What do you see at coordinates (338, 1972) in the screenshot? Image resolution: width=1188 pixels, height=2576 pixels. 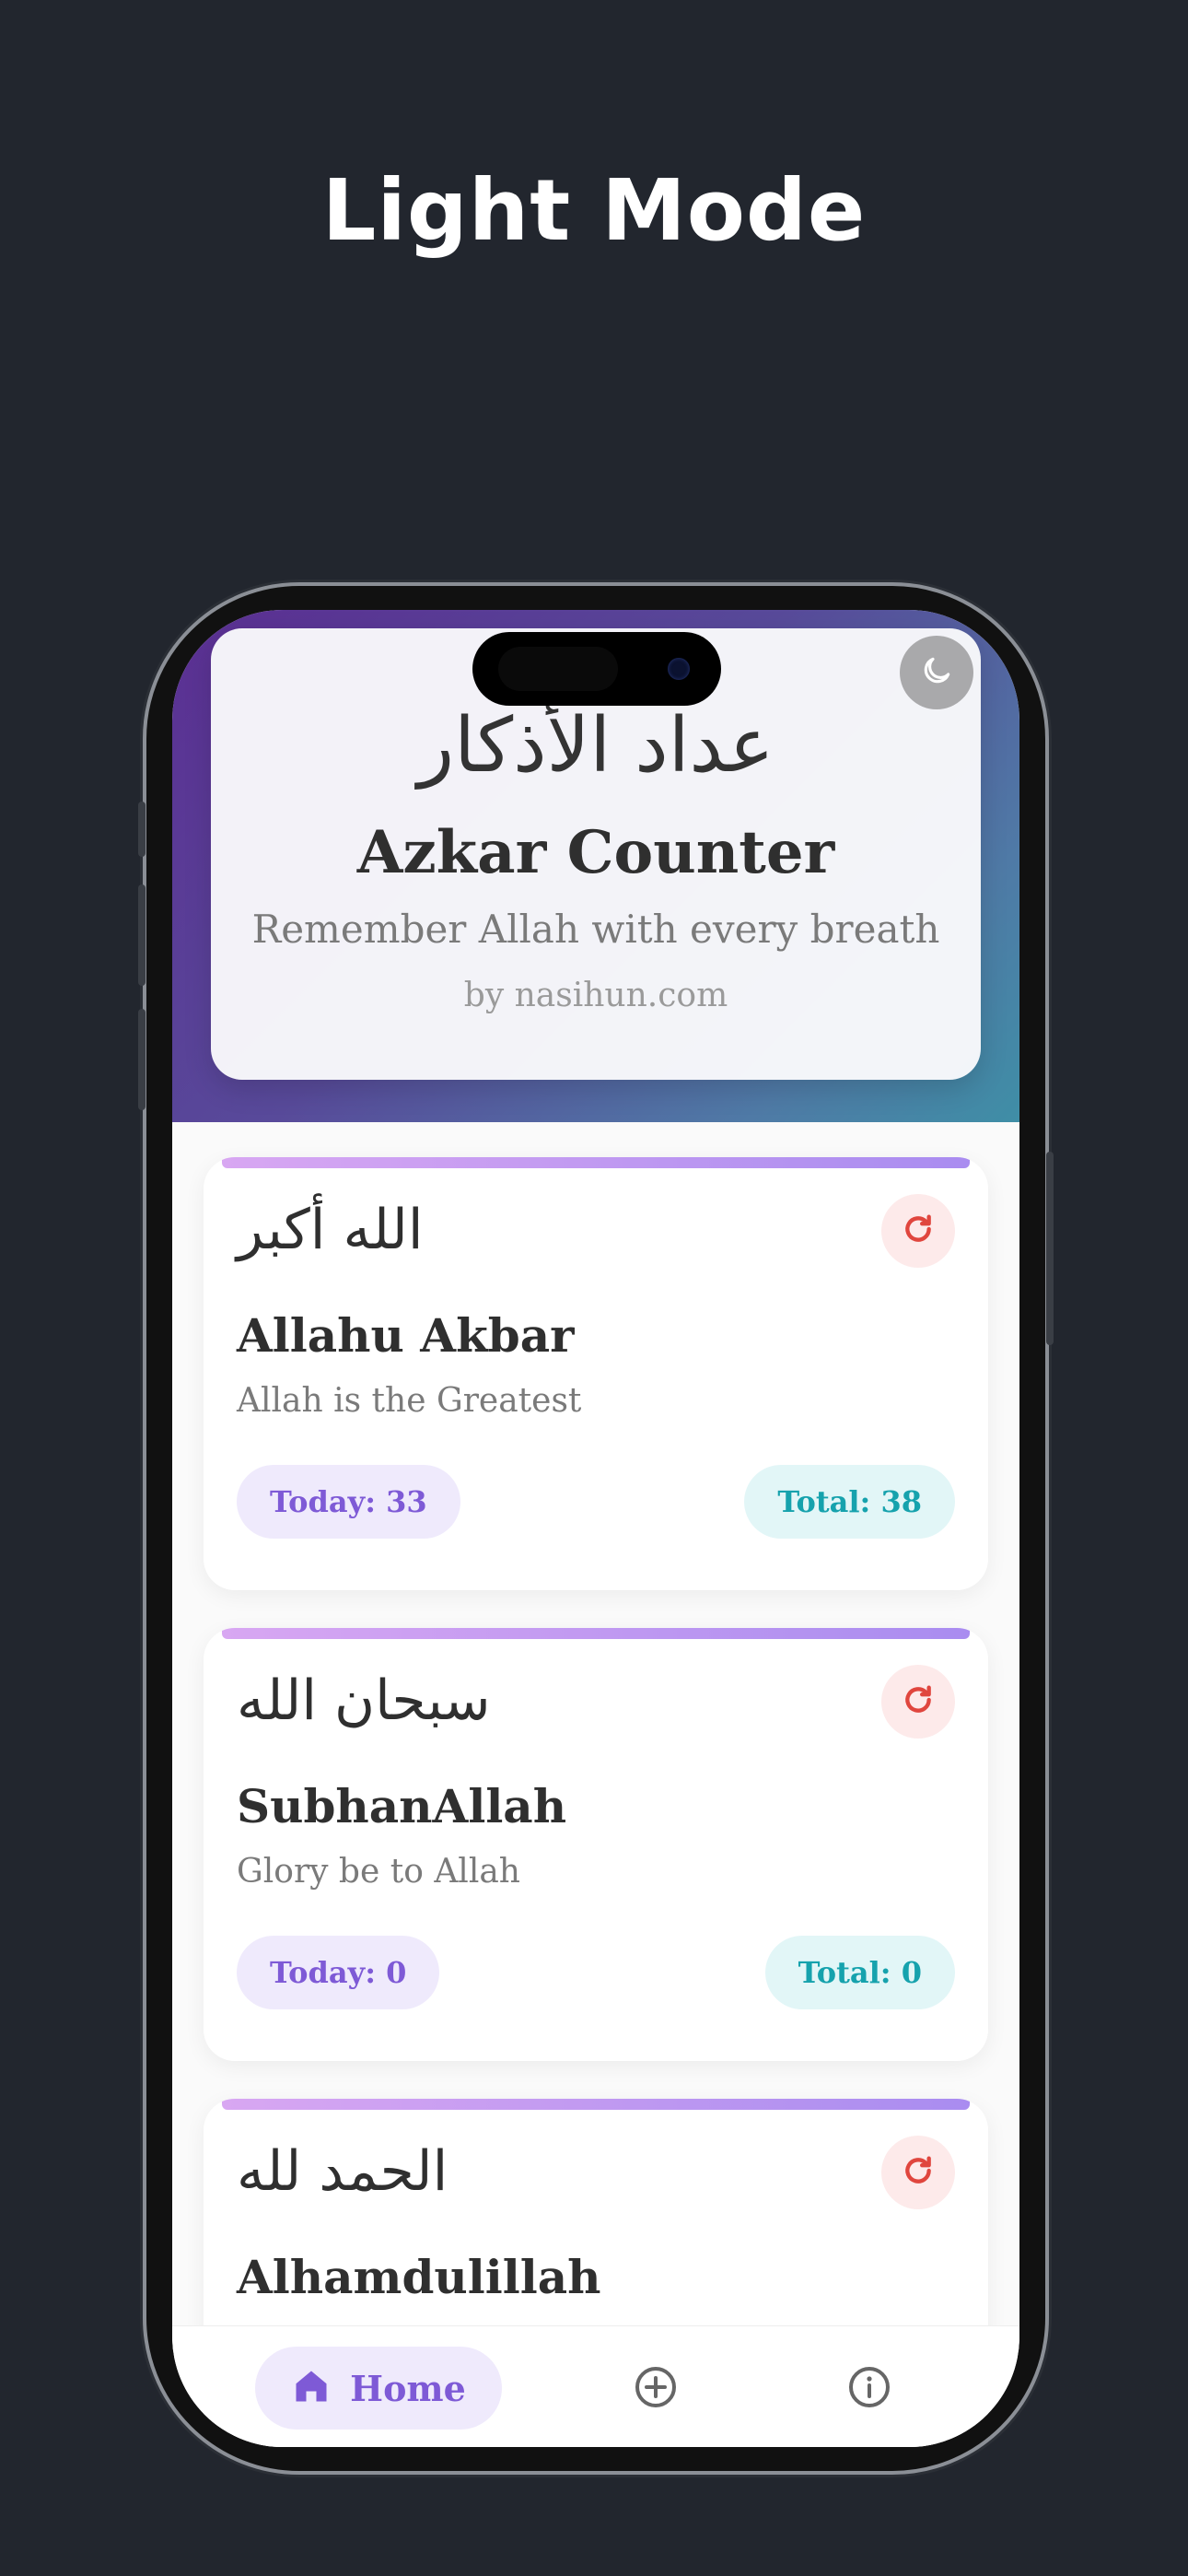 I see `today-count-badge: Today: 0` at bounding box center [338, 1972].